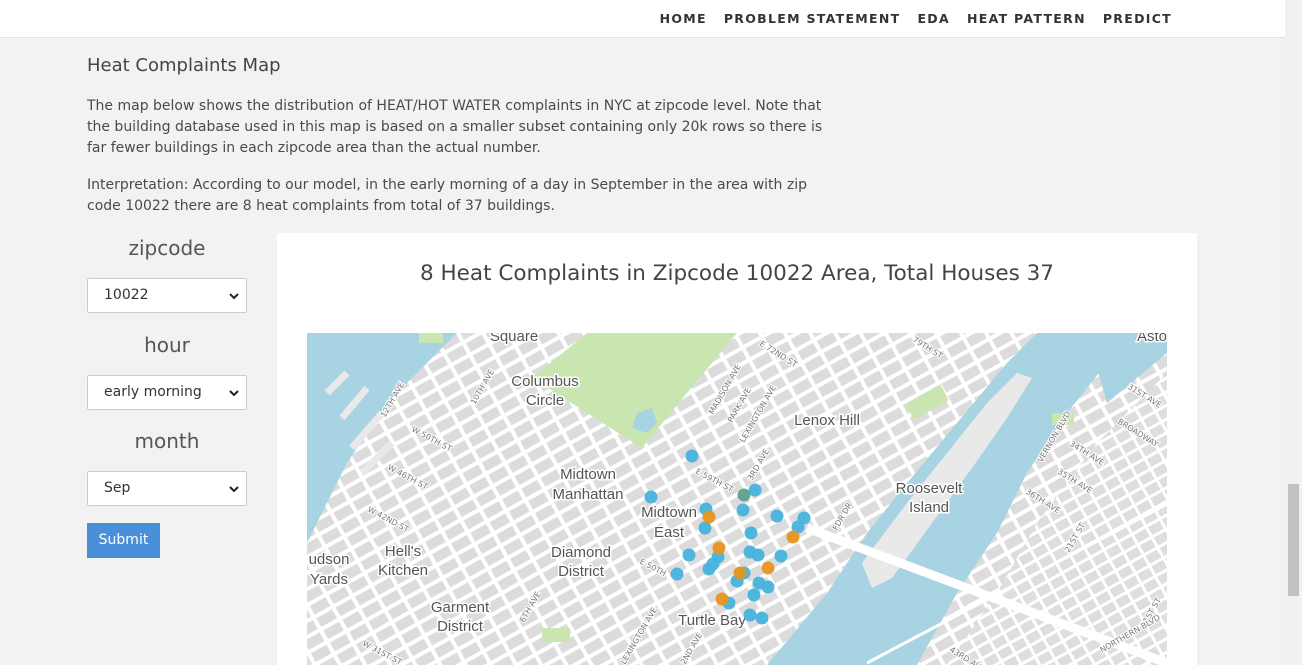  Describe the element at coordinates (588, 494) in the screenshot. I see `place-label: Manhattan` at that location.